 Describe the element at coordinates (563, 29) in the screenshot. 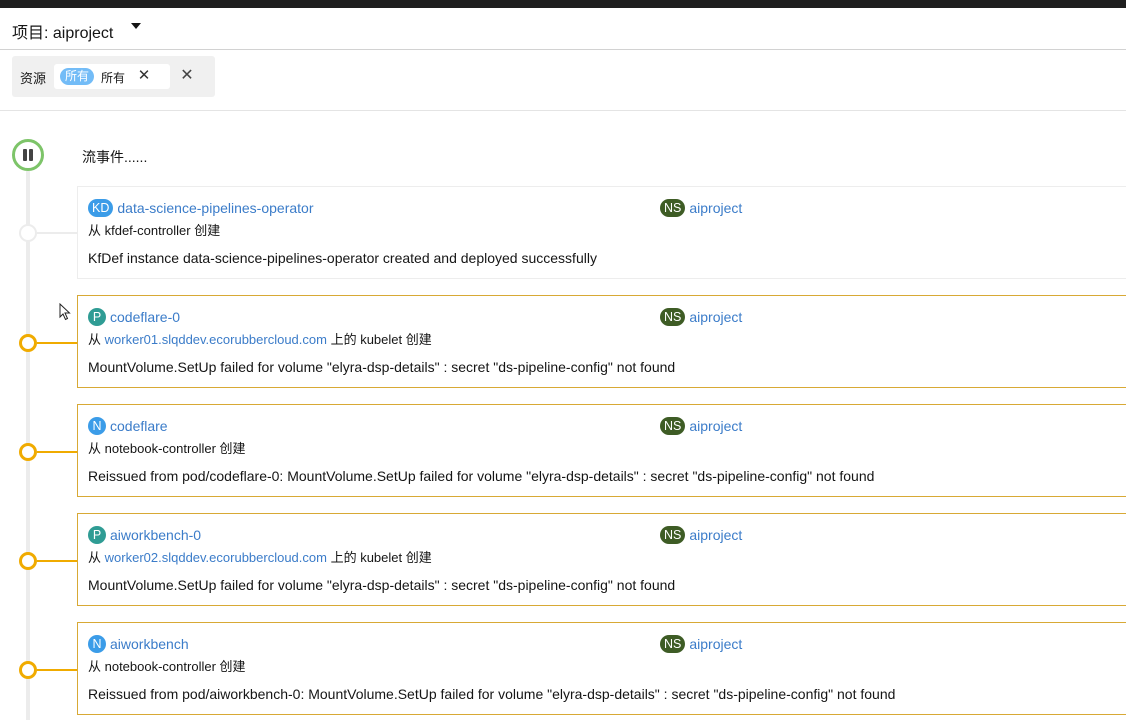

I see `project-bar: 项目: aiproject` at that location.